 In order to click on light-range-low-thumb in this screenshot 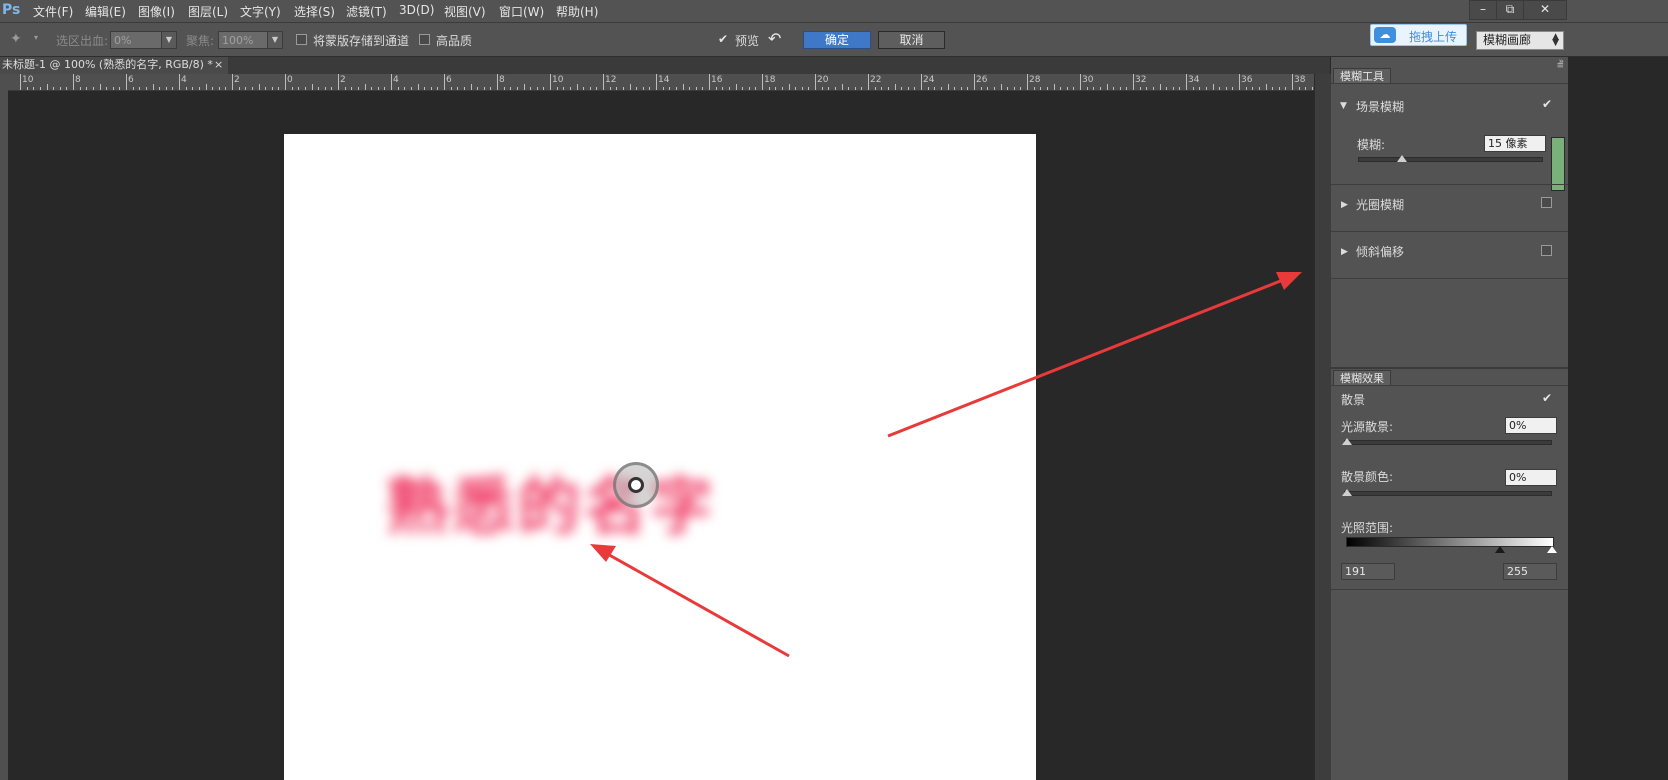, I will do `click(1500, 549)`.